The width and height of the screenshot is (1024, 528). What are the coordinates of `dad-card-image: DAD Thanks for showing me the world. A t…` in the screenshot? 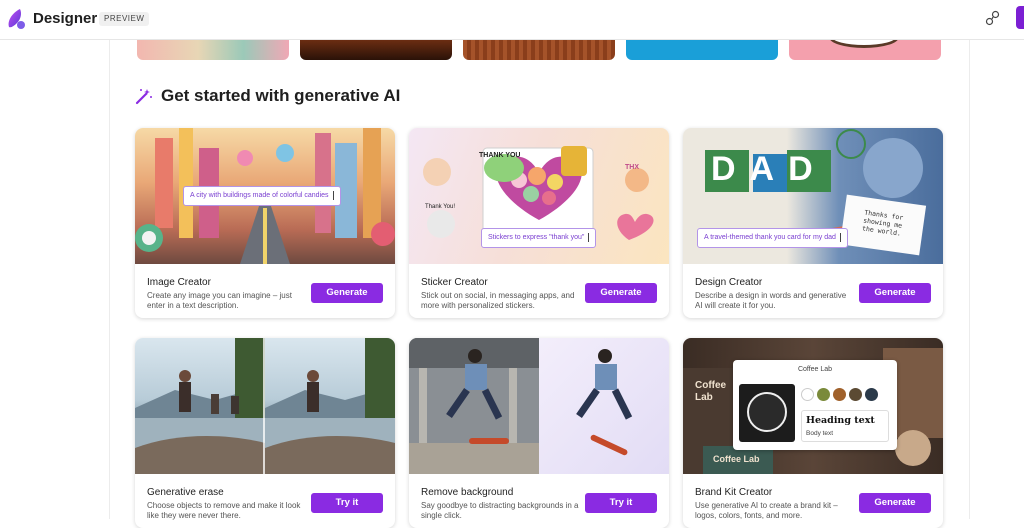 It's located at (813, 196).